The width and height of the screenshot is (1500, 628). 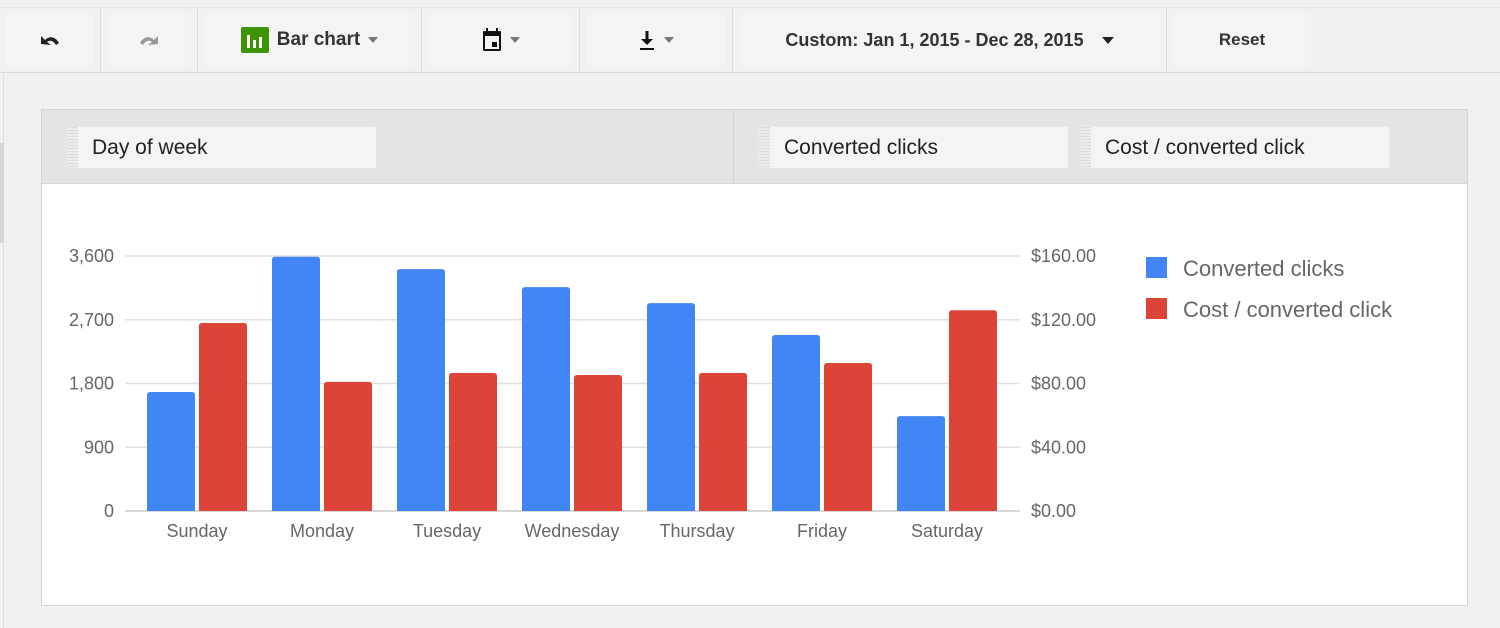 What do you see at coordinates (91, 384) in the screenshot?
I see `y-tick-label: 1,800` at bounding box center [91, 384].